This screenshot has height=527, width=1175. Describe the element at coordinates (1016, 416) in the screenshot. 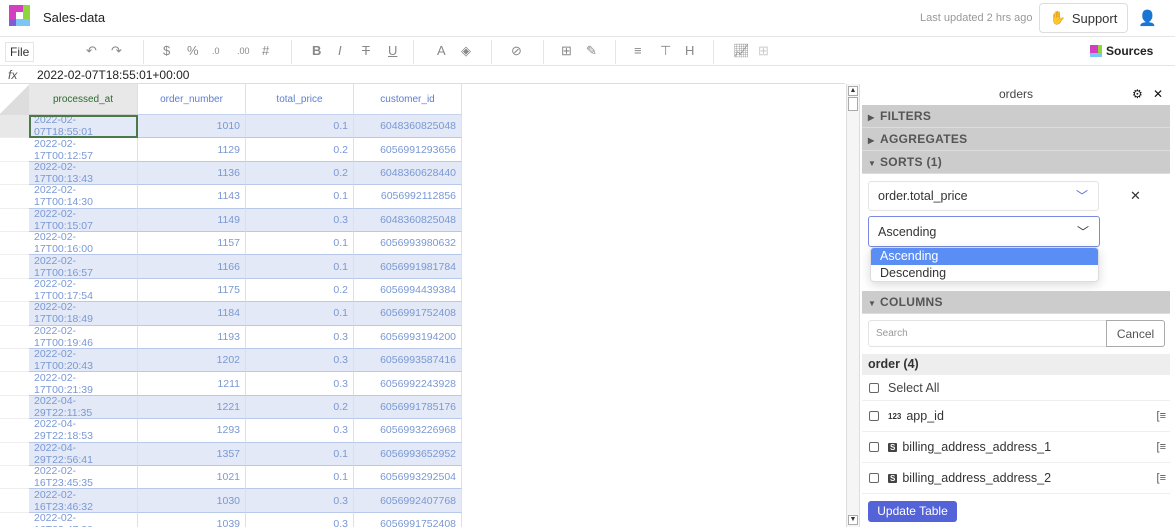

I see `column-item: 123 app_id [≡` at that location.